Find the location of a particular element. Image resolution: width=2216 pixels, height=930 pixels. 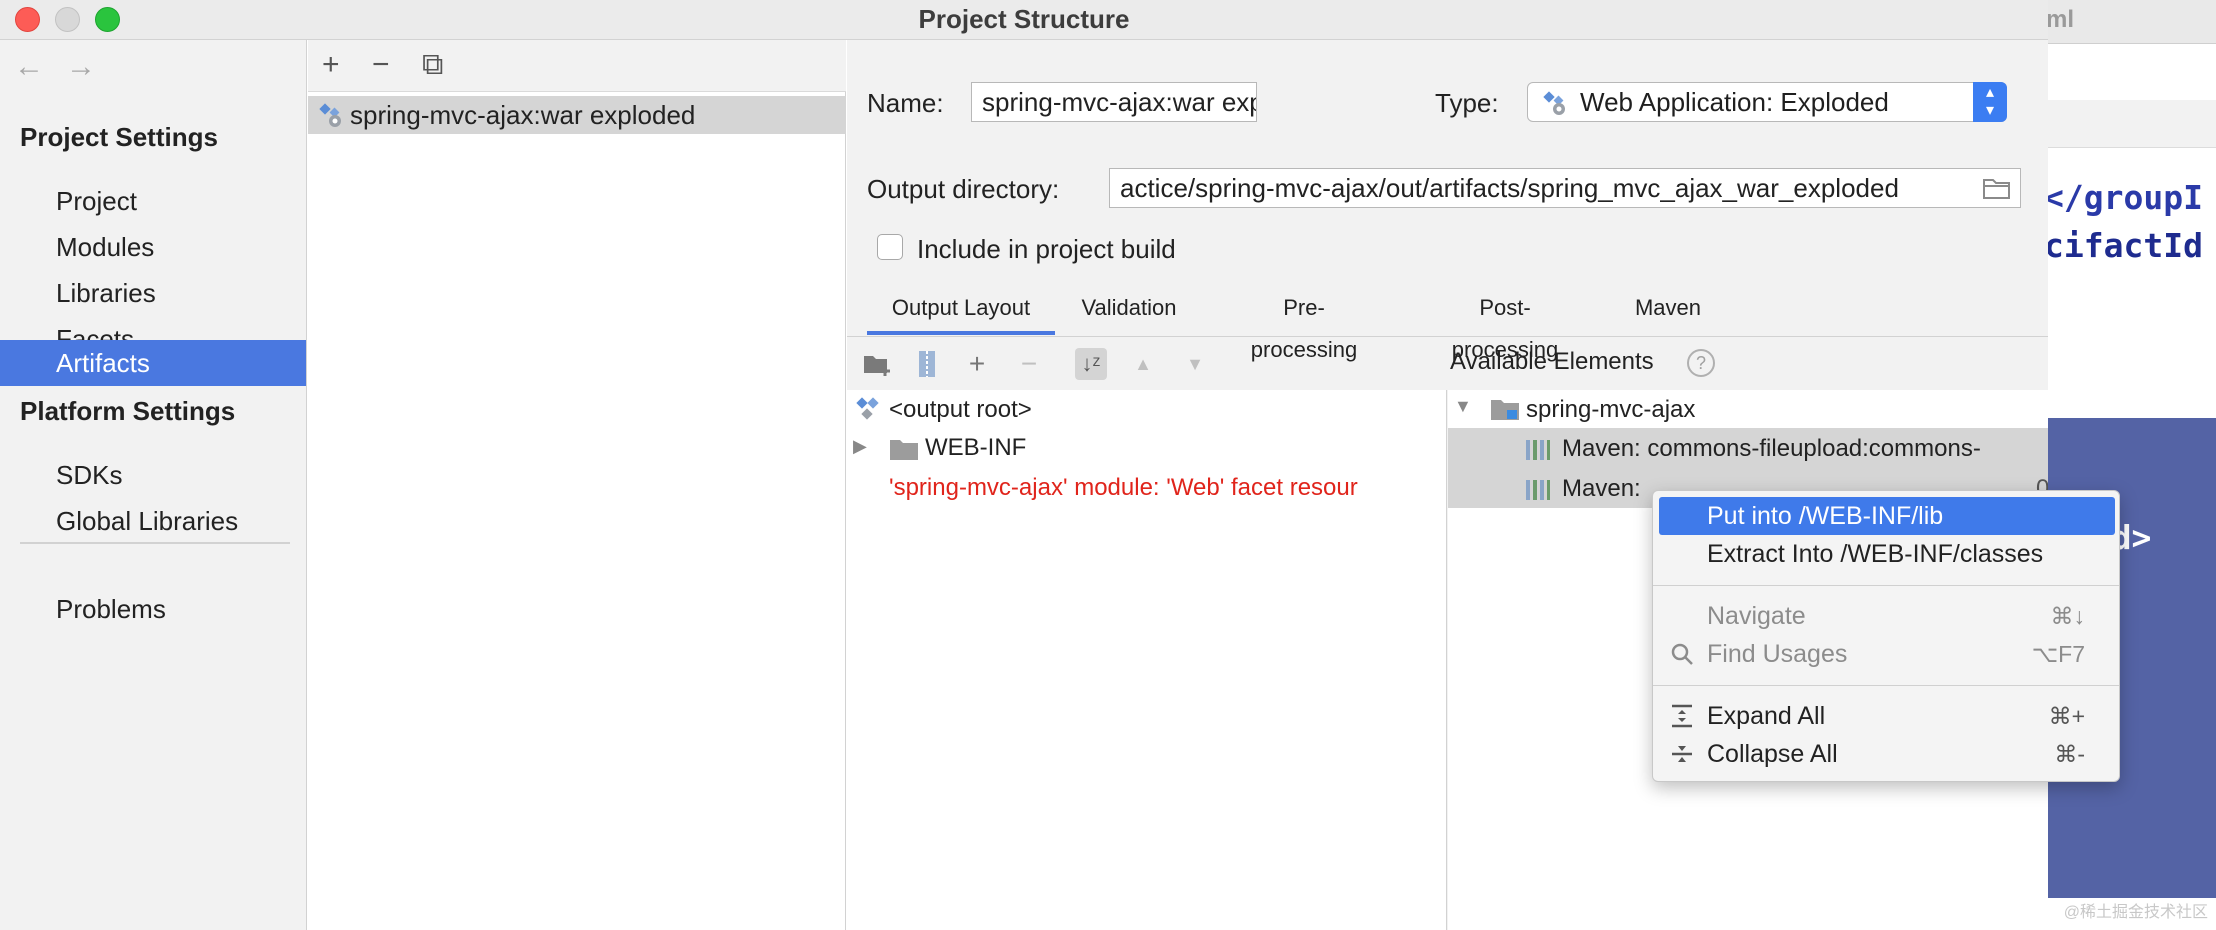

sidebar-item-modules: Modules is located at coordinates (153, 247).